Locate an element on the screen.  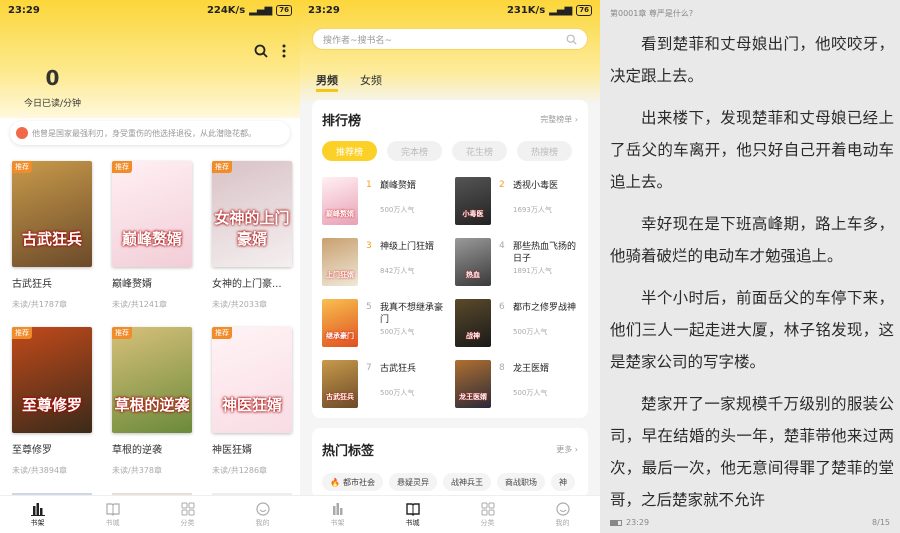
book-cover: 推荐 神医狂婿 is located at coordinates (252, 380).